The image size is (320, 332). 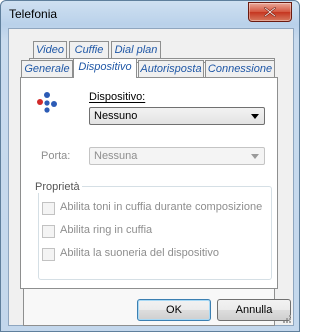 I want to click on device-select-value: Nessuno, so click(x=116, y=116).